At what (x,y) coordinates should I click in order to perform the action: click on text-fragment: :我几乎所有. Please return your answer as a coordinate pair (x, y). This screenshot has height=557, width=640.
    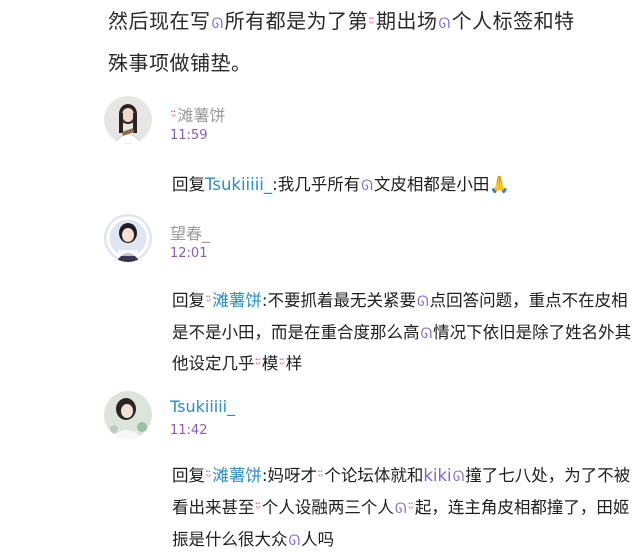
    Looking at the image, I should click on (316, 184).